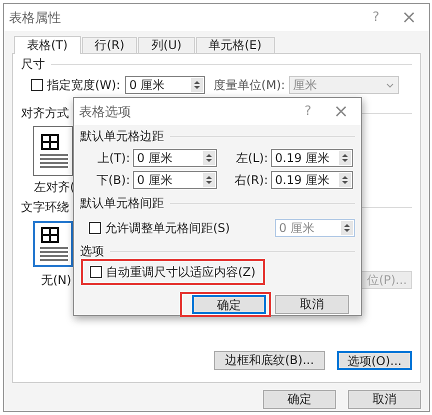 The height and width of the screenshot is (415, 432). Describe the element at coordinates (114, 158) in the screenshot. I see `field-label: 上(T):` at that location.